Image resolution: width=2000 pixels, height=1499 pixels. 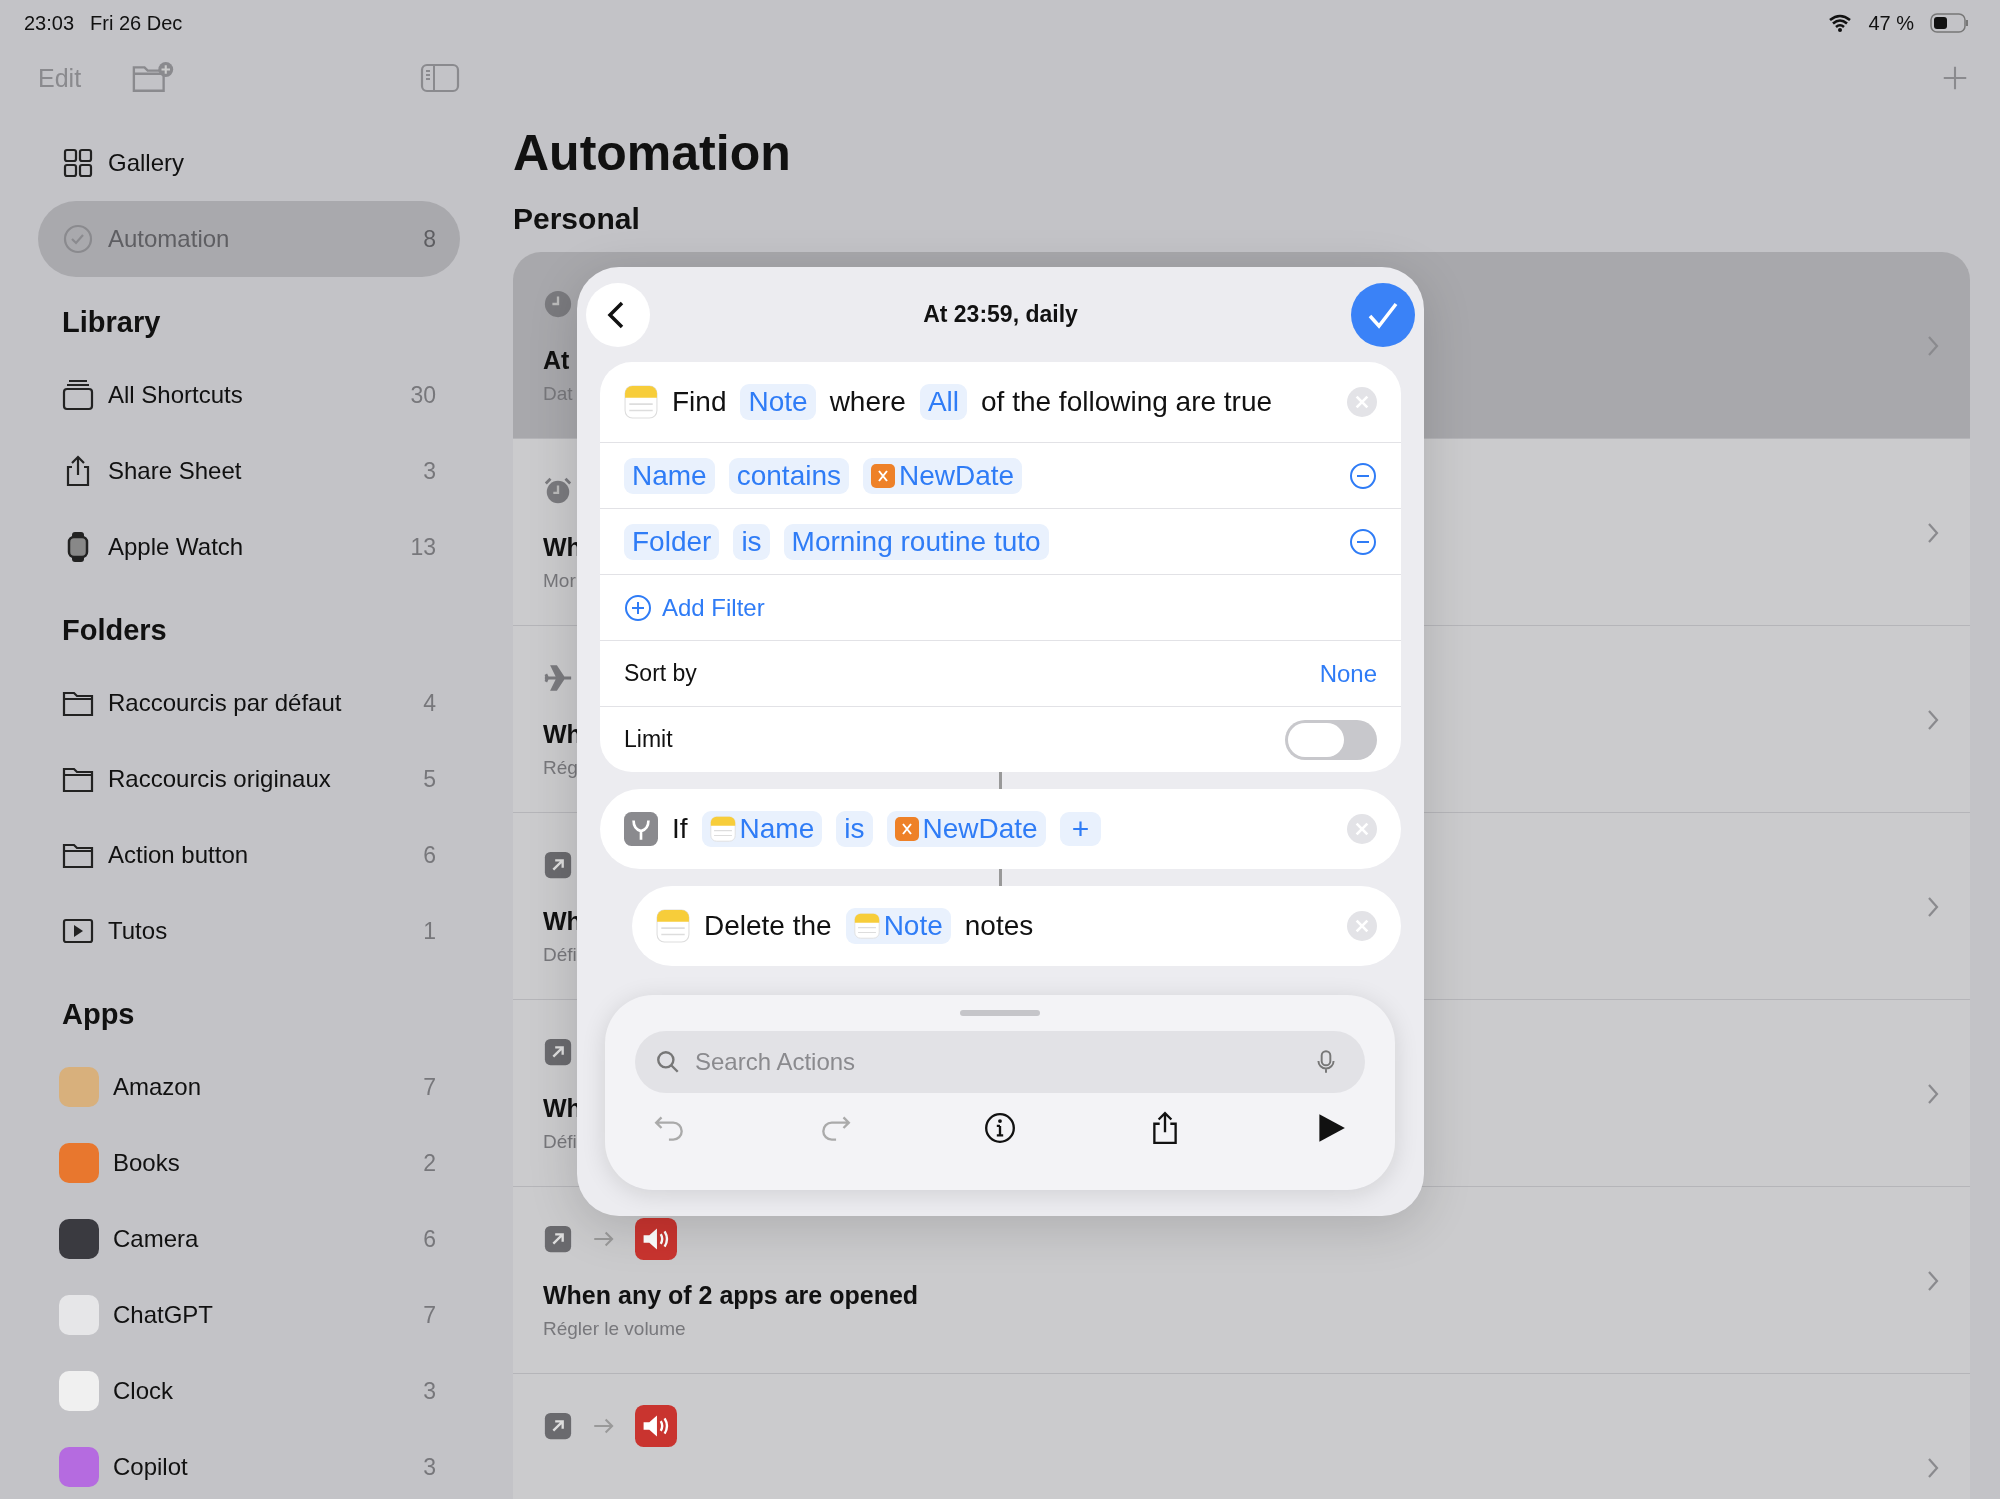 What do you see at coordinates (694, 607) in the screenshot?
I see `add-filter-button: Add Filter` at bounding box center [694, 607].